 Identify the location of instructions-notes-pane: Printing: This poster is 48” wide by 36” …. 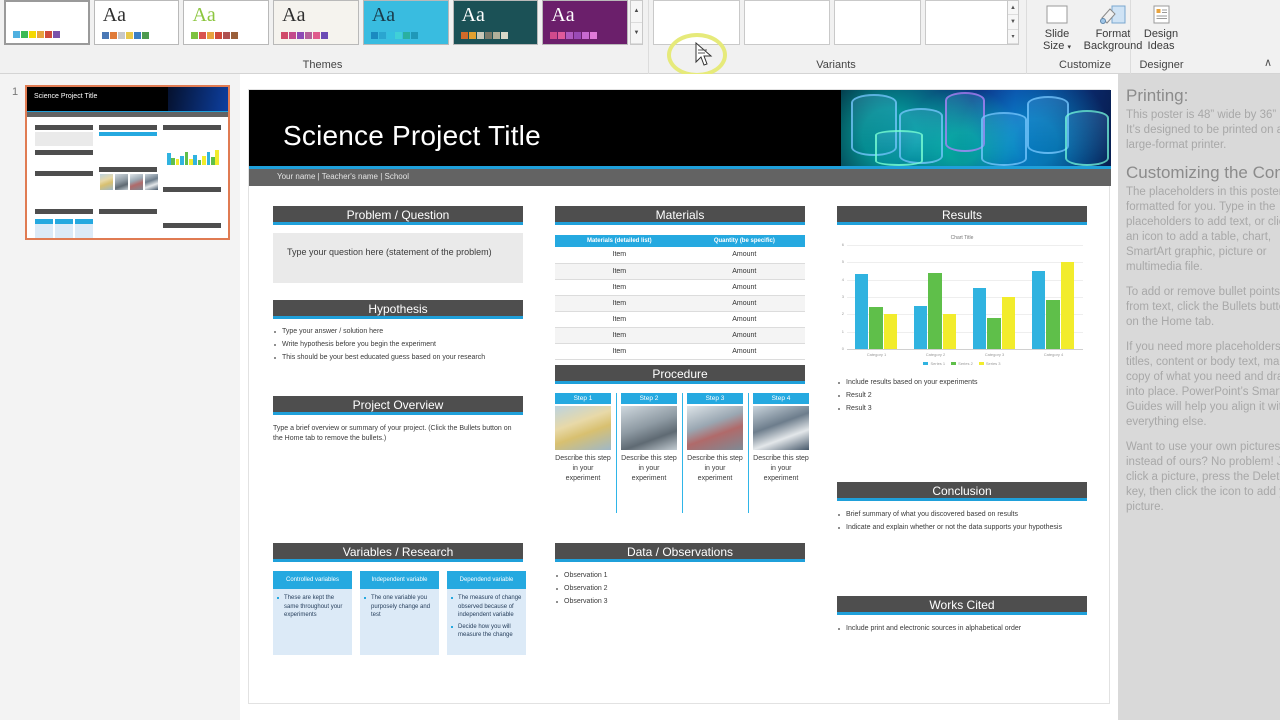
(1199, 397).